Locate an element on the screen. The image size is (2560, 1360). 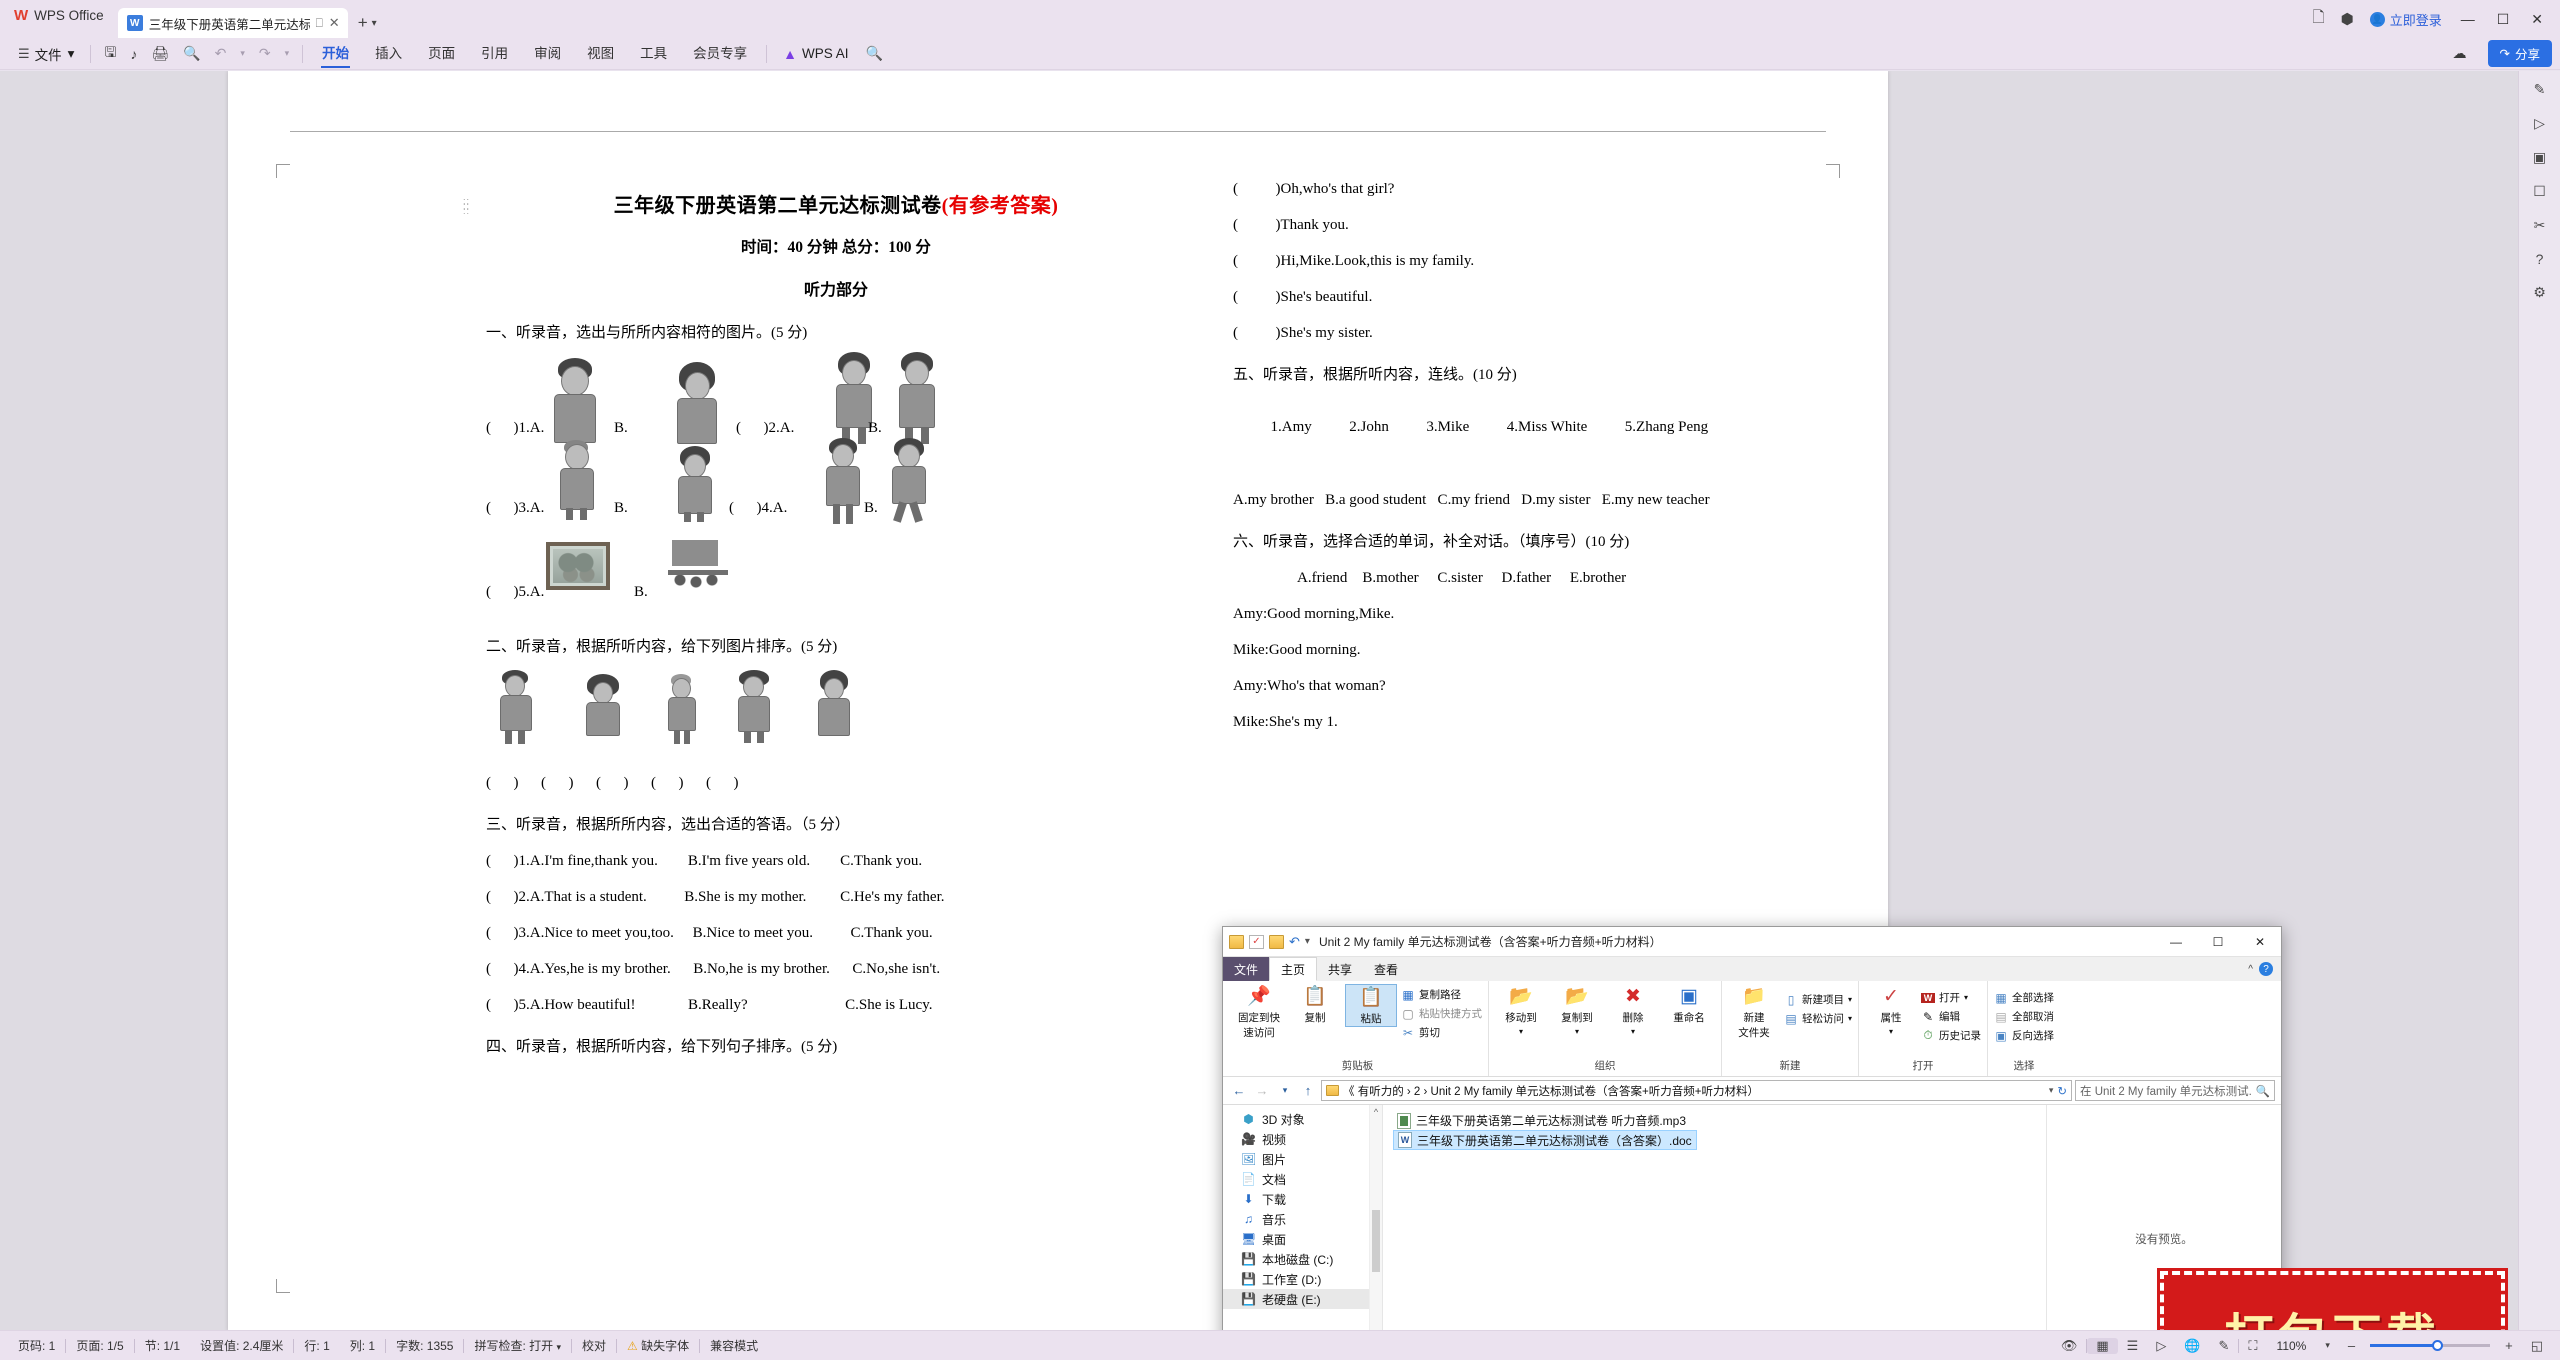
read-mode-icon: 👁 is located at coordinates (2069, 1346).